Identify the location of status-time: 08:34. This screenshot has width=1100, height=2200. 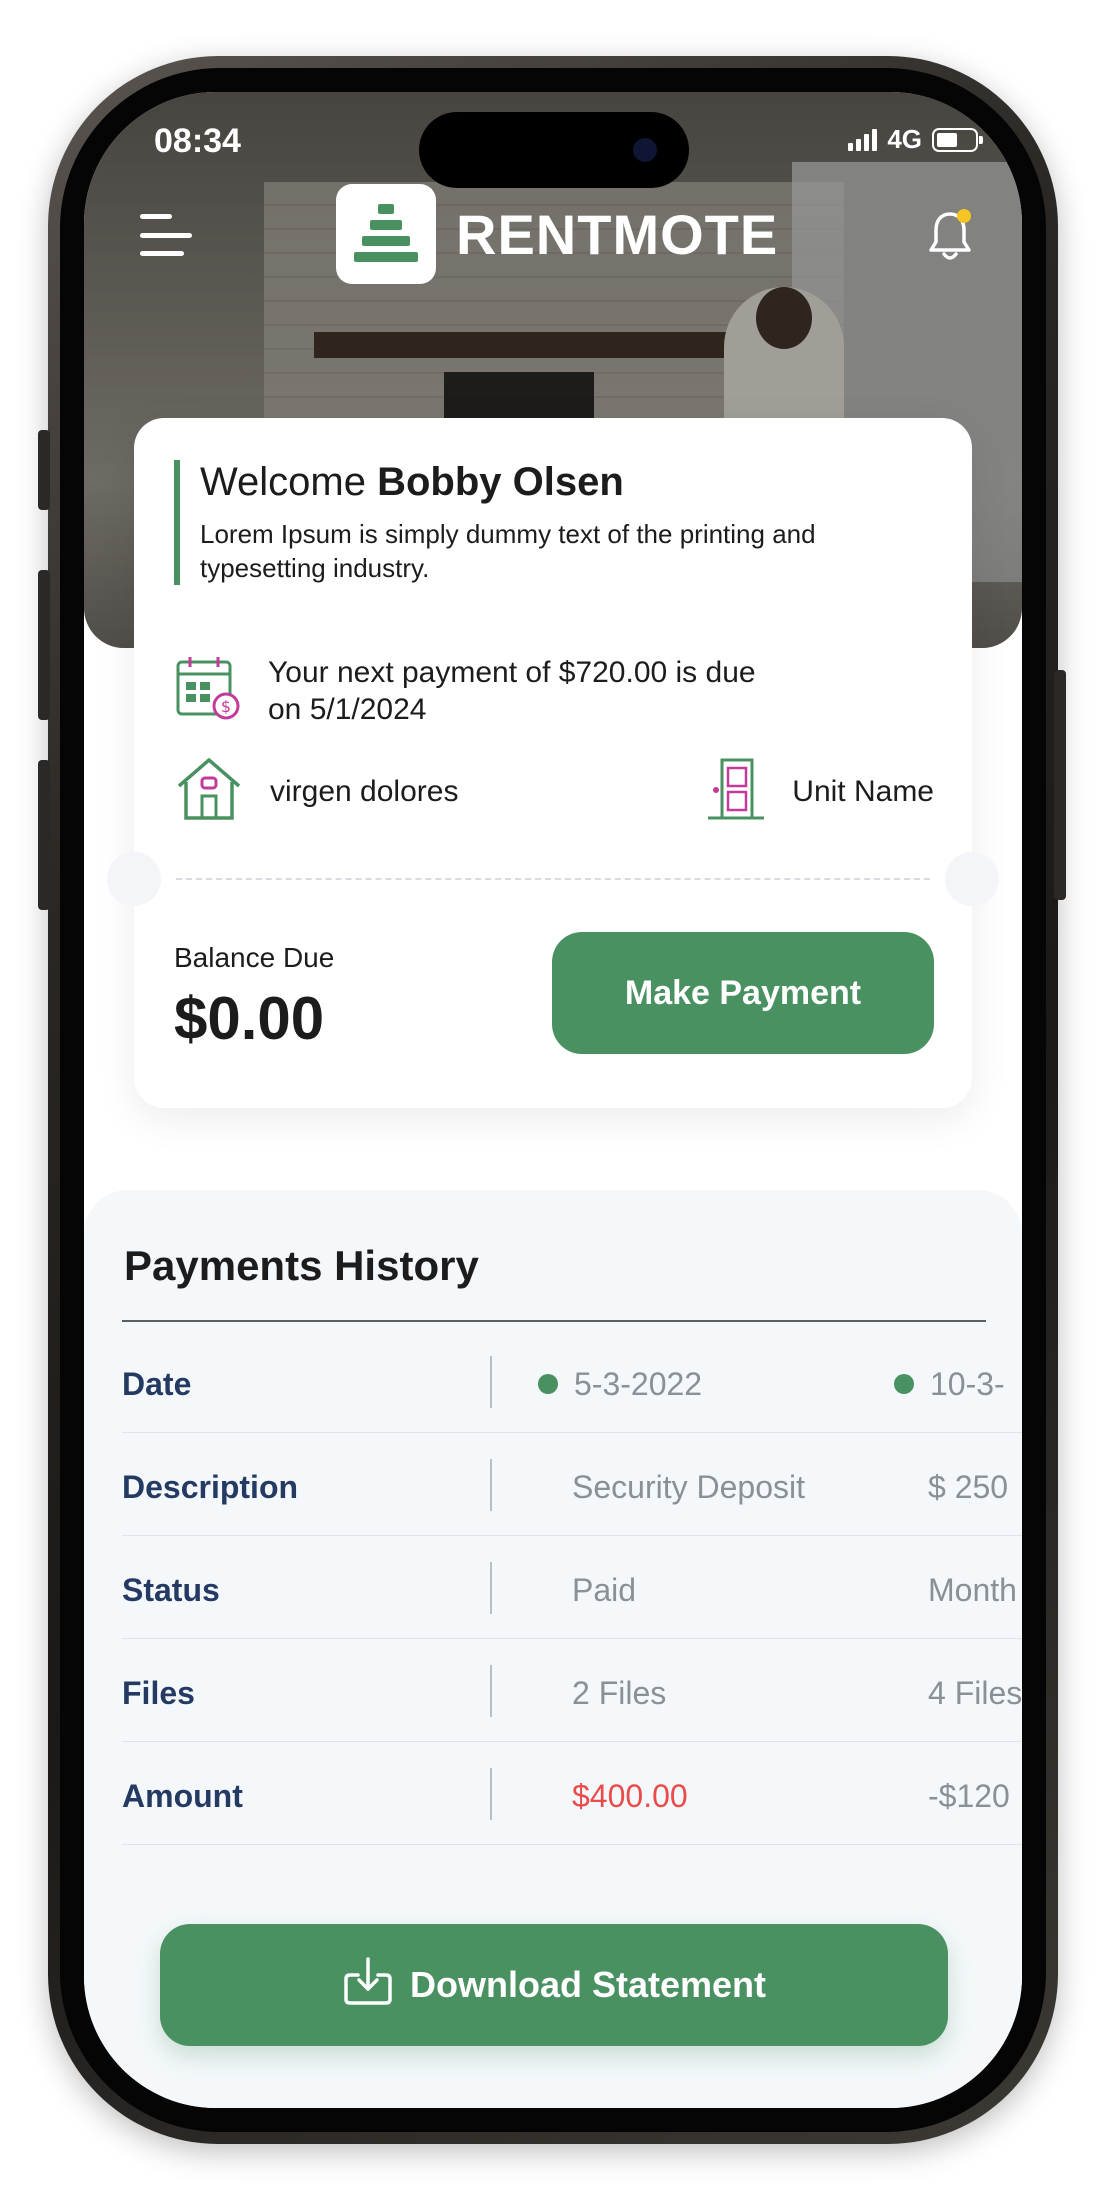
(197, 141).